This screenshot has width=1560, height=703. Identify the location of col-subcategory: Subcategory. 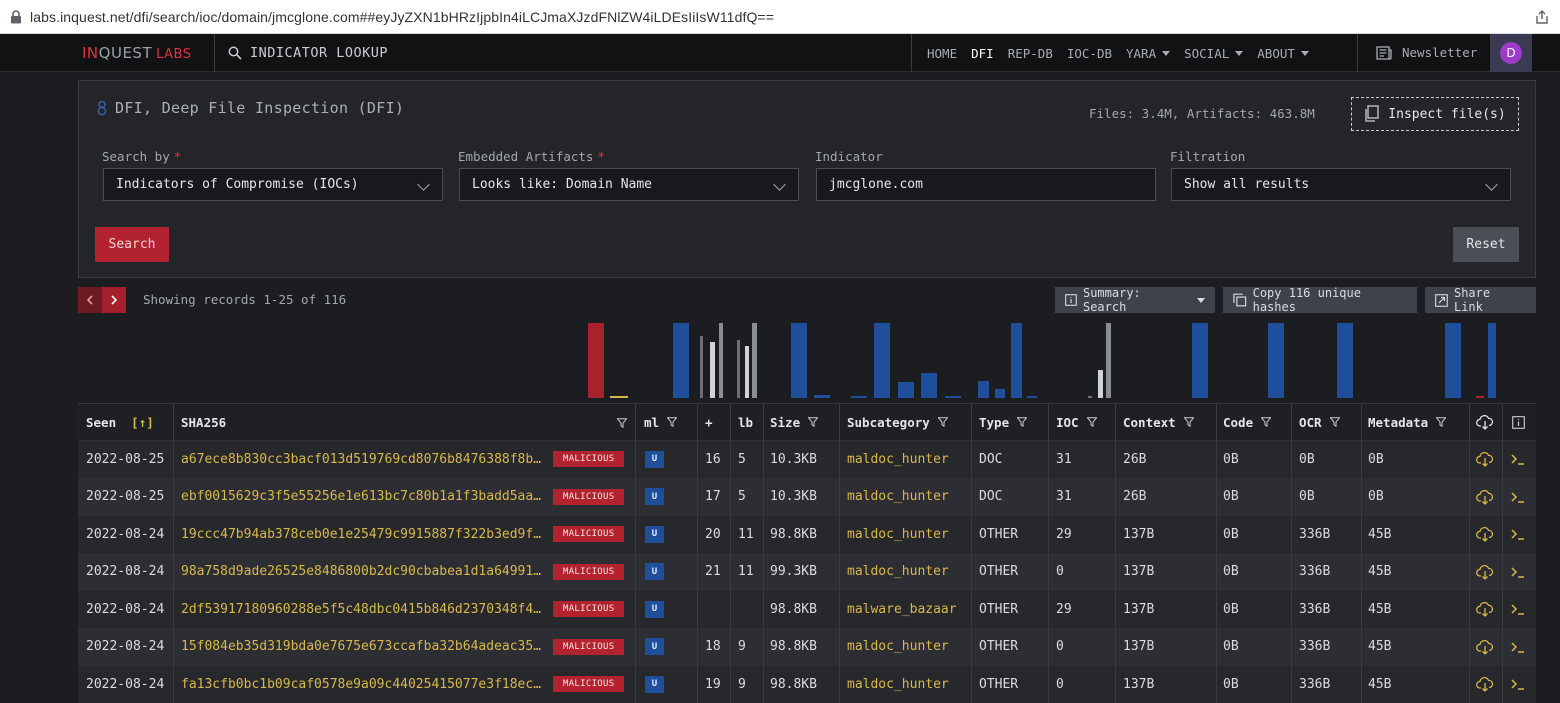
(897, 422).